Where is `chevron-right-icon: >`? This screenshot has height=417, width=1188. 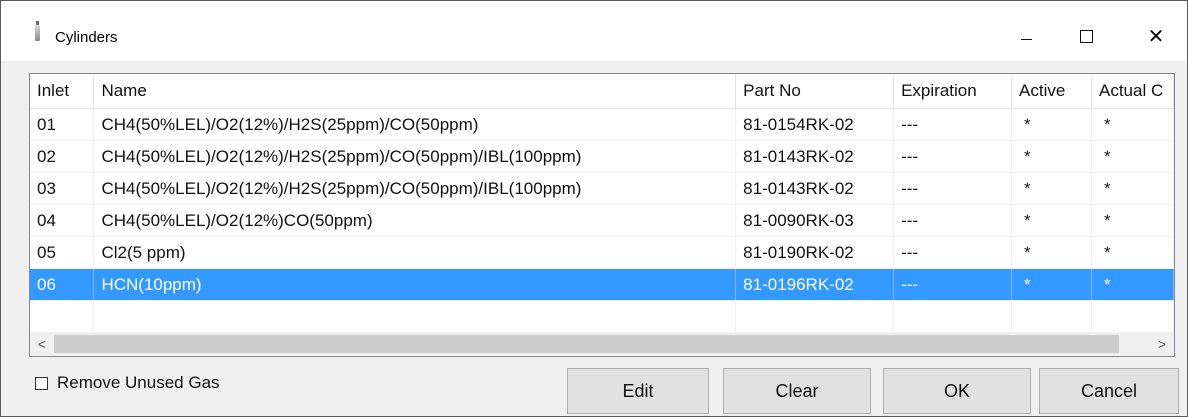
chevron-right-icon: > is located at coordinates (1162, 344).